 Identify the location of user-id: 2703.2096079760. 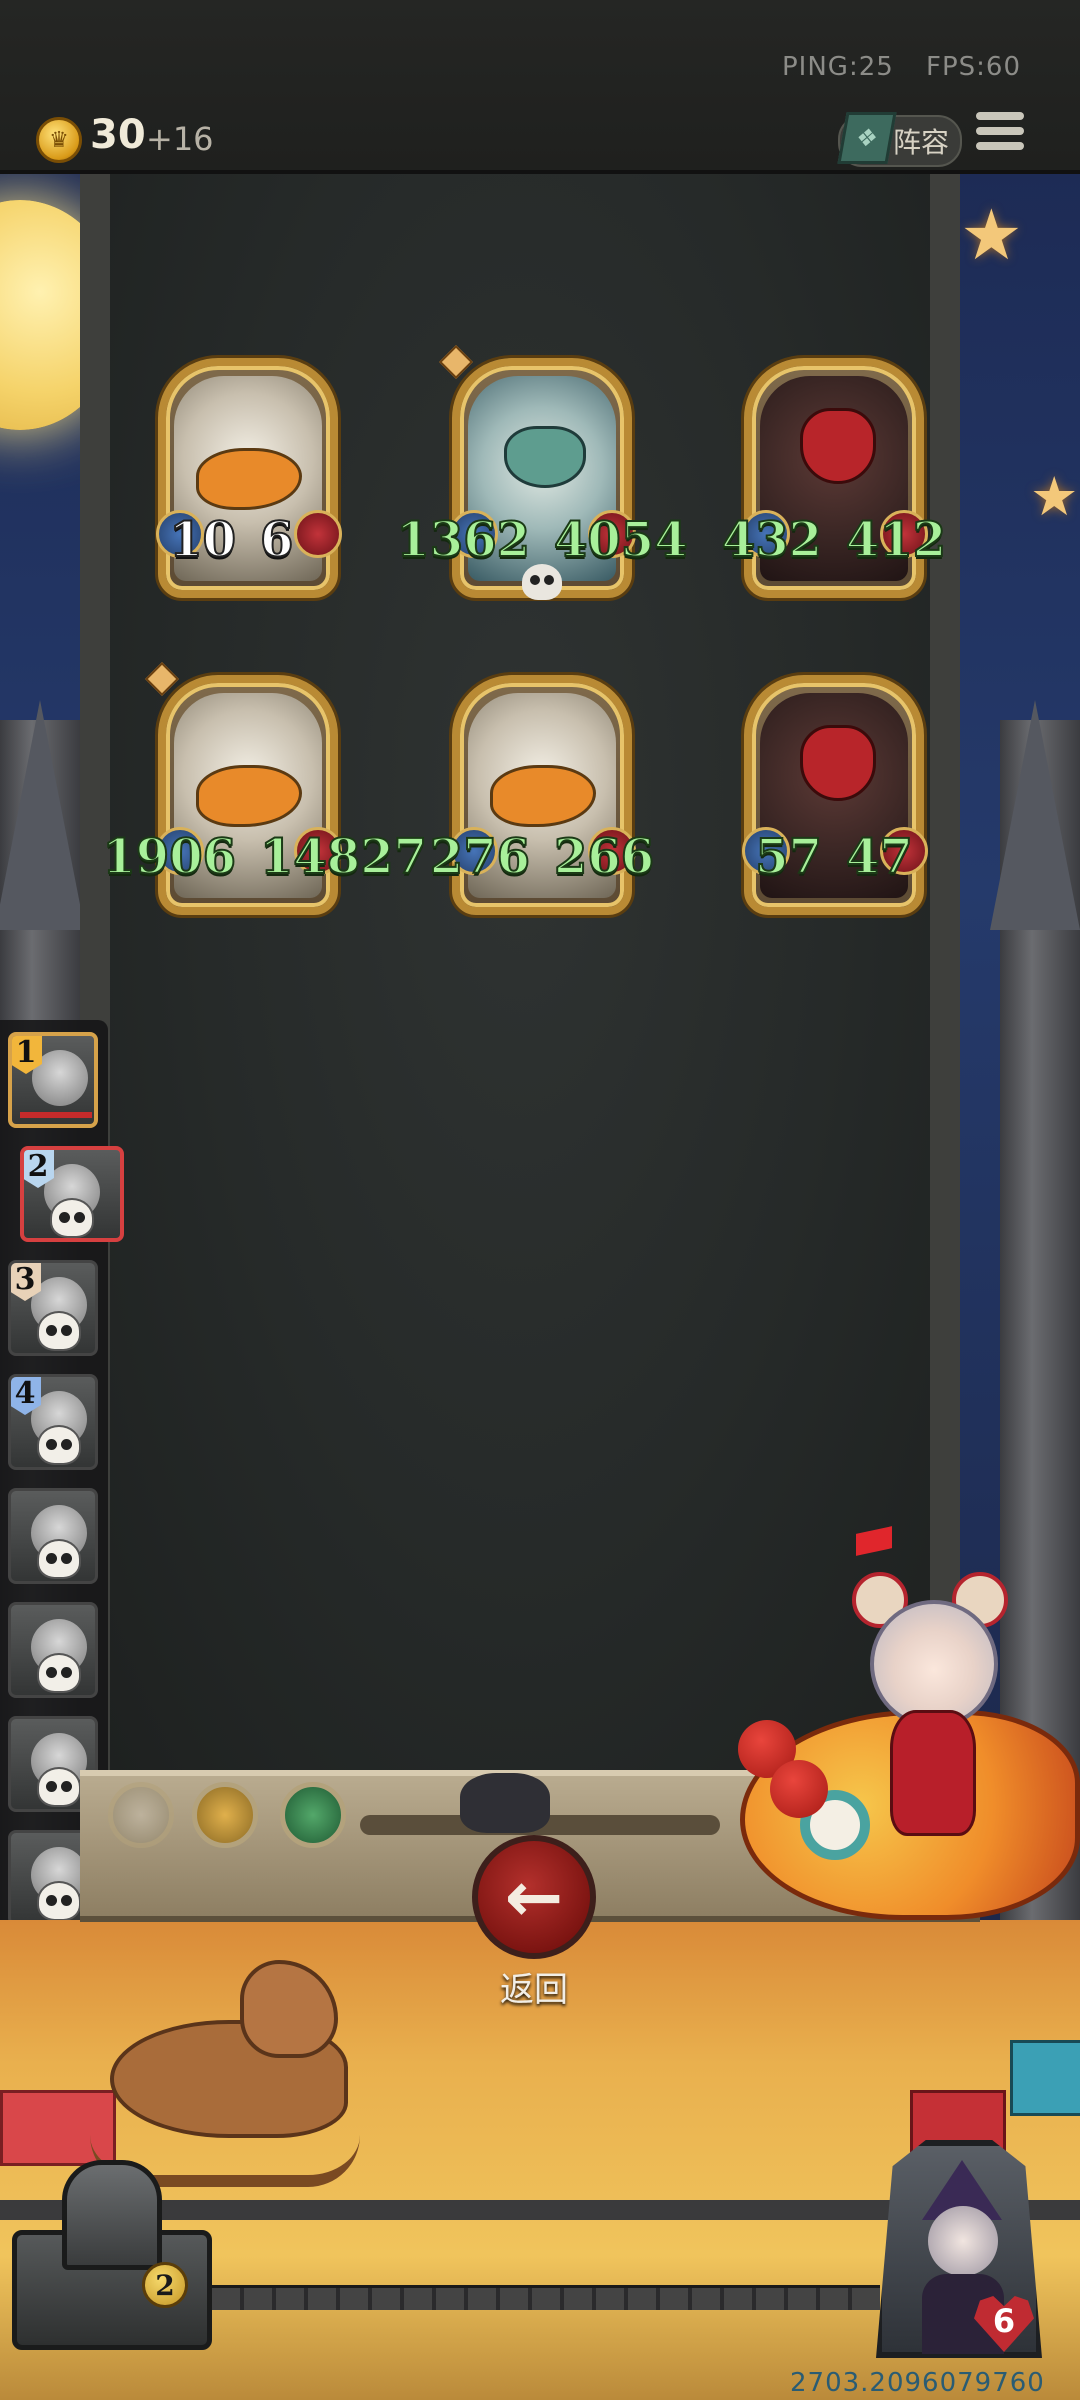
(917, 2383).